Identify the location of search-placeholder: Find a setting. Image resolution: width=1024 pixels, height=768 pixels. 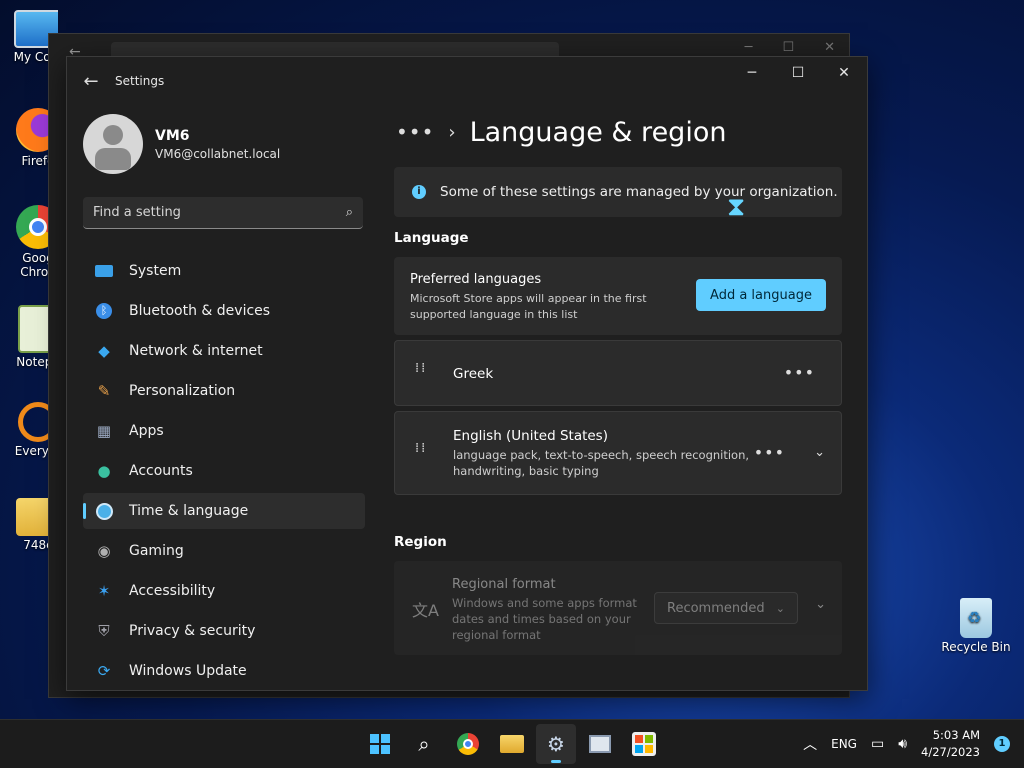
(137, 212).